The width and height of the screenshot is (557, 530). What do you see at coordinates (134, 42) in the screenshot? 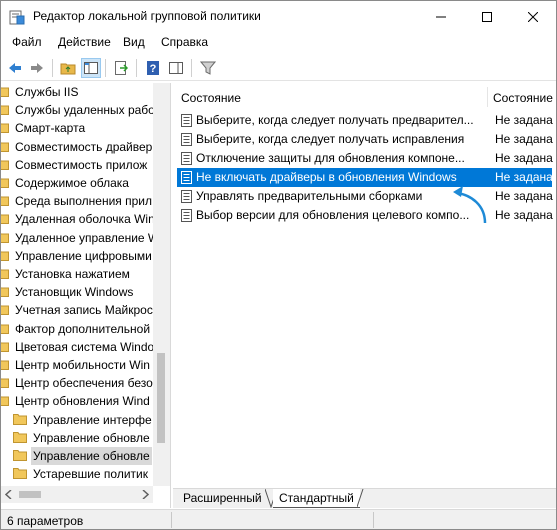
I see `menu-view: Вид` at bounding box center [134, 42].